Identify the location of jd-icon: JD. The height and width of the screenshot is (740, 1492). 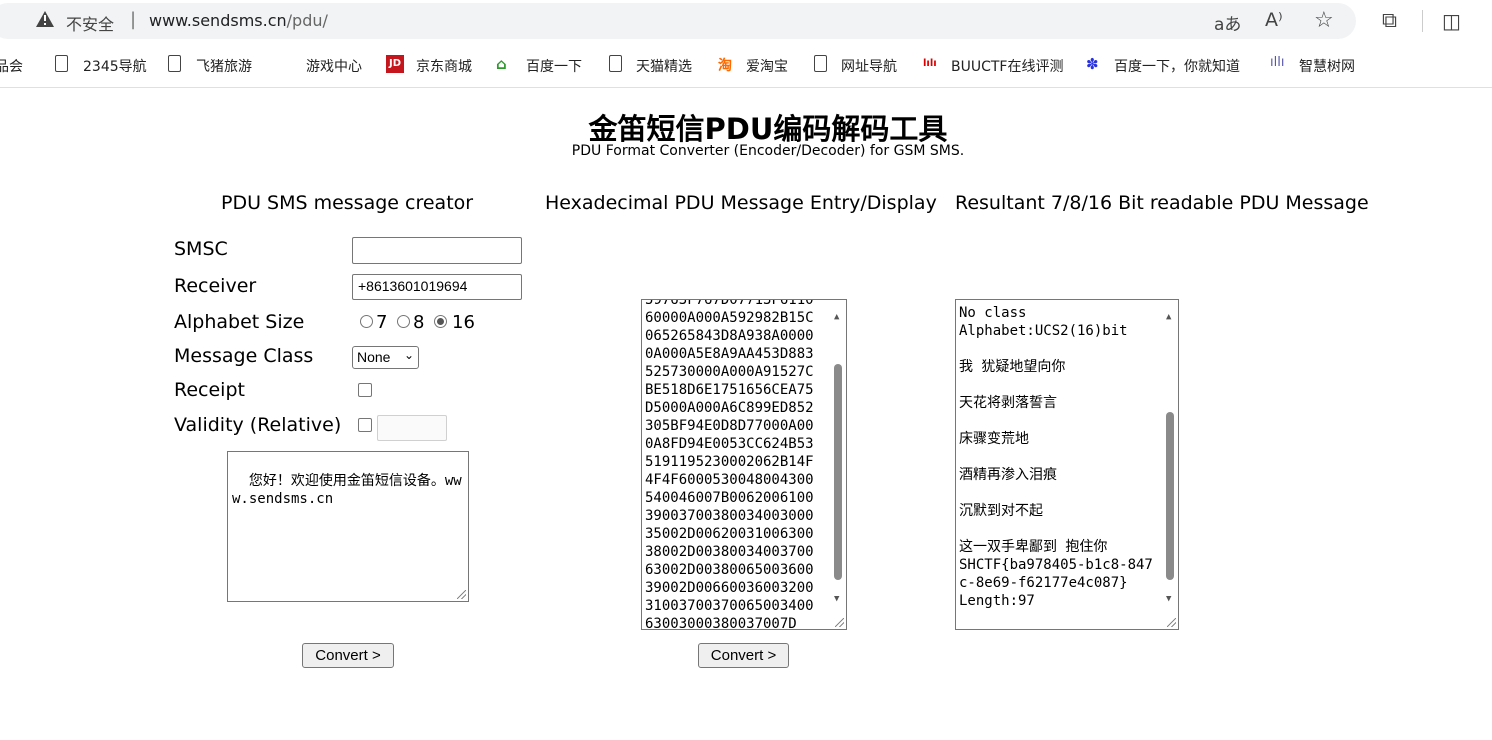
(395, 64).